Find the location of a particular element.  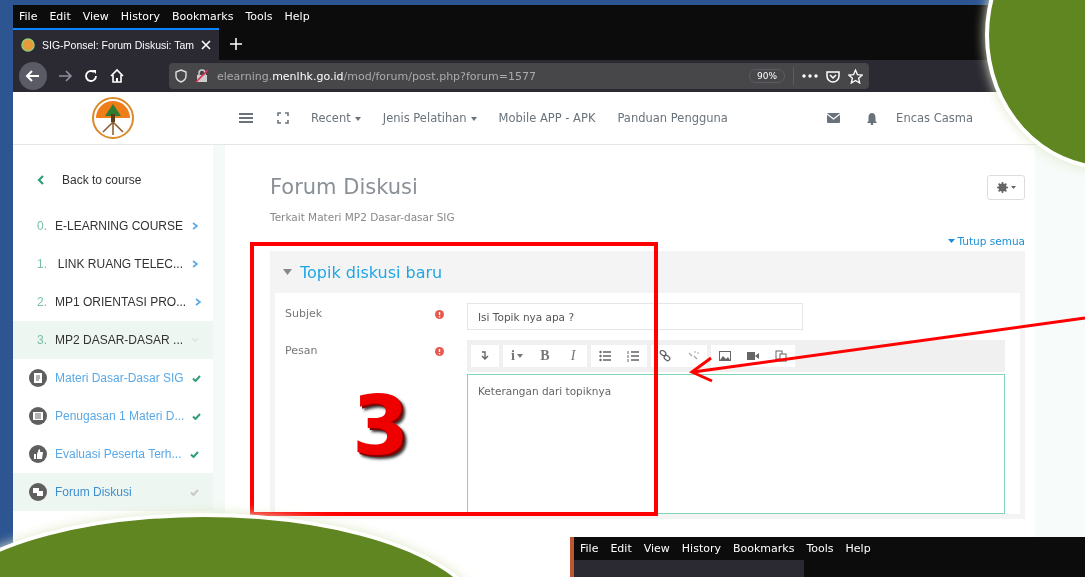

close-icon is located at coordinates (206, 45).